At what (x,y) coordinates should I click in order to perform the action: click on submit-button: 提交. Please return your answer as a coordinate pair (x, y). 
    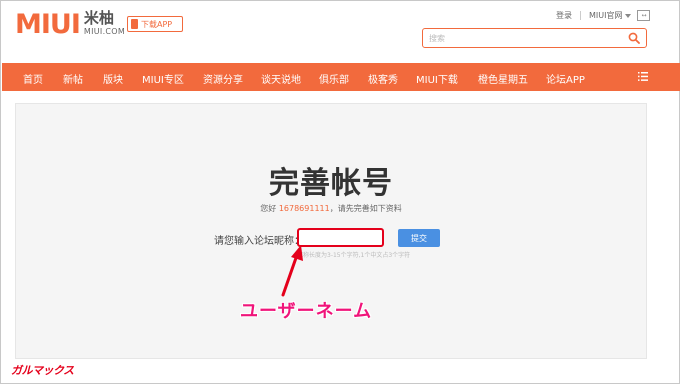
    Looking at the image, I should click on (419, 238).